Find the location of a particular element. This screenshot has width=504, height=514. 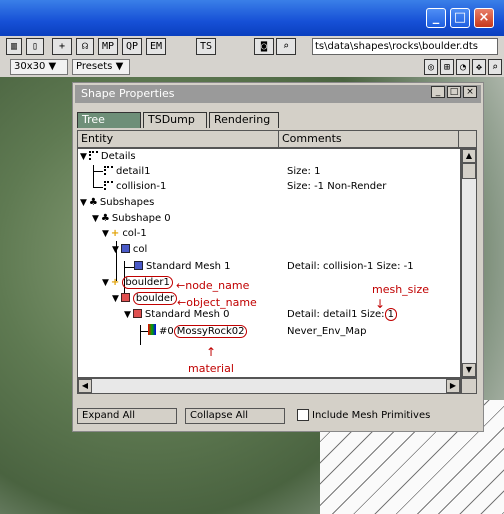

zoom-icon: ⌕ is located at coordinates (286, 46).